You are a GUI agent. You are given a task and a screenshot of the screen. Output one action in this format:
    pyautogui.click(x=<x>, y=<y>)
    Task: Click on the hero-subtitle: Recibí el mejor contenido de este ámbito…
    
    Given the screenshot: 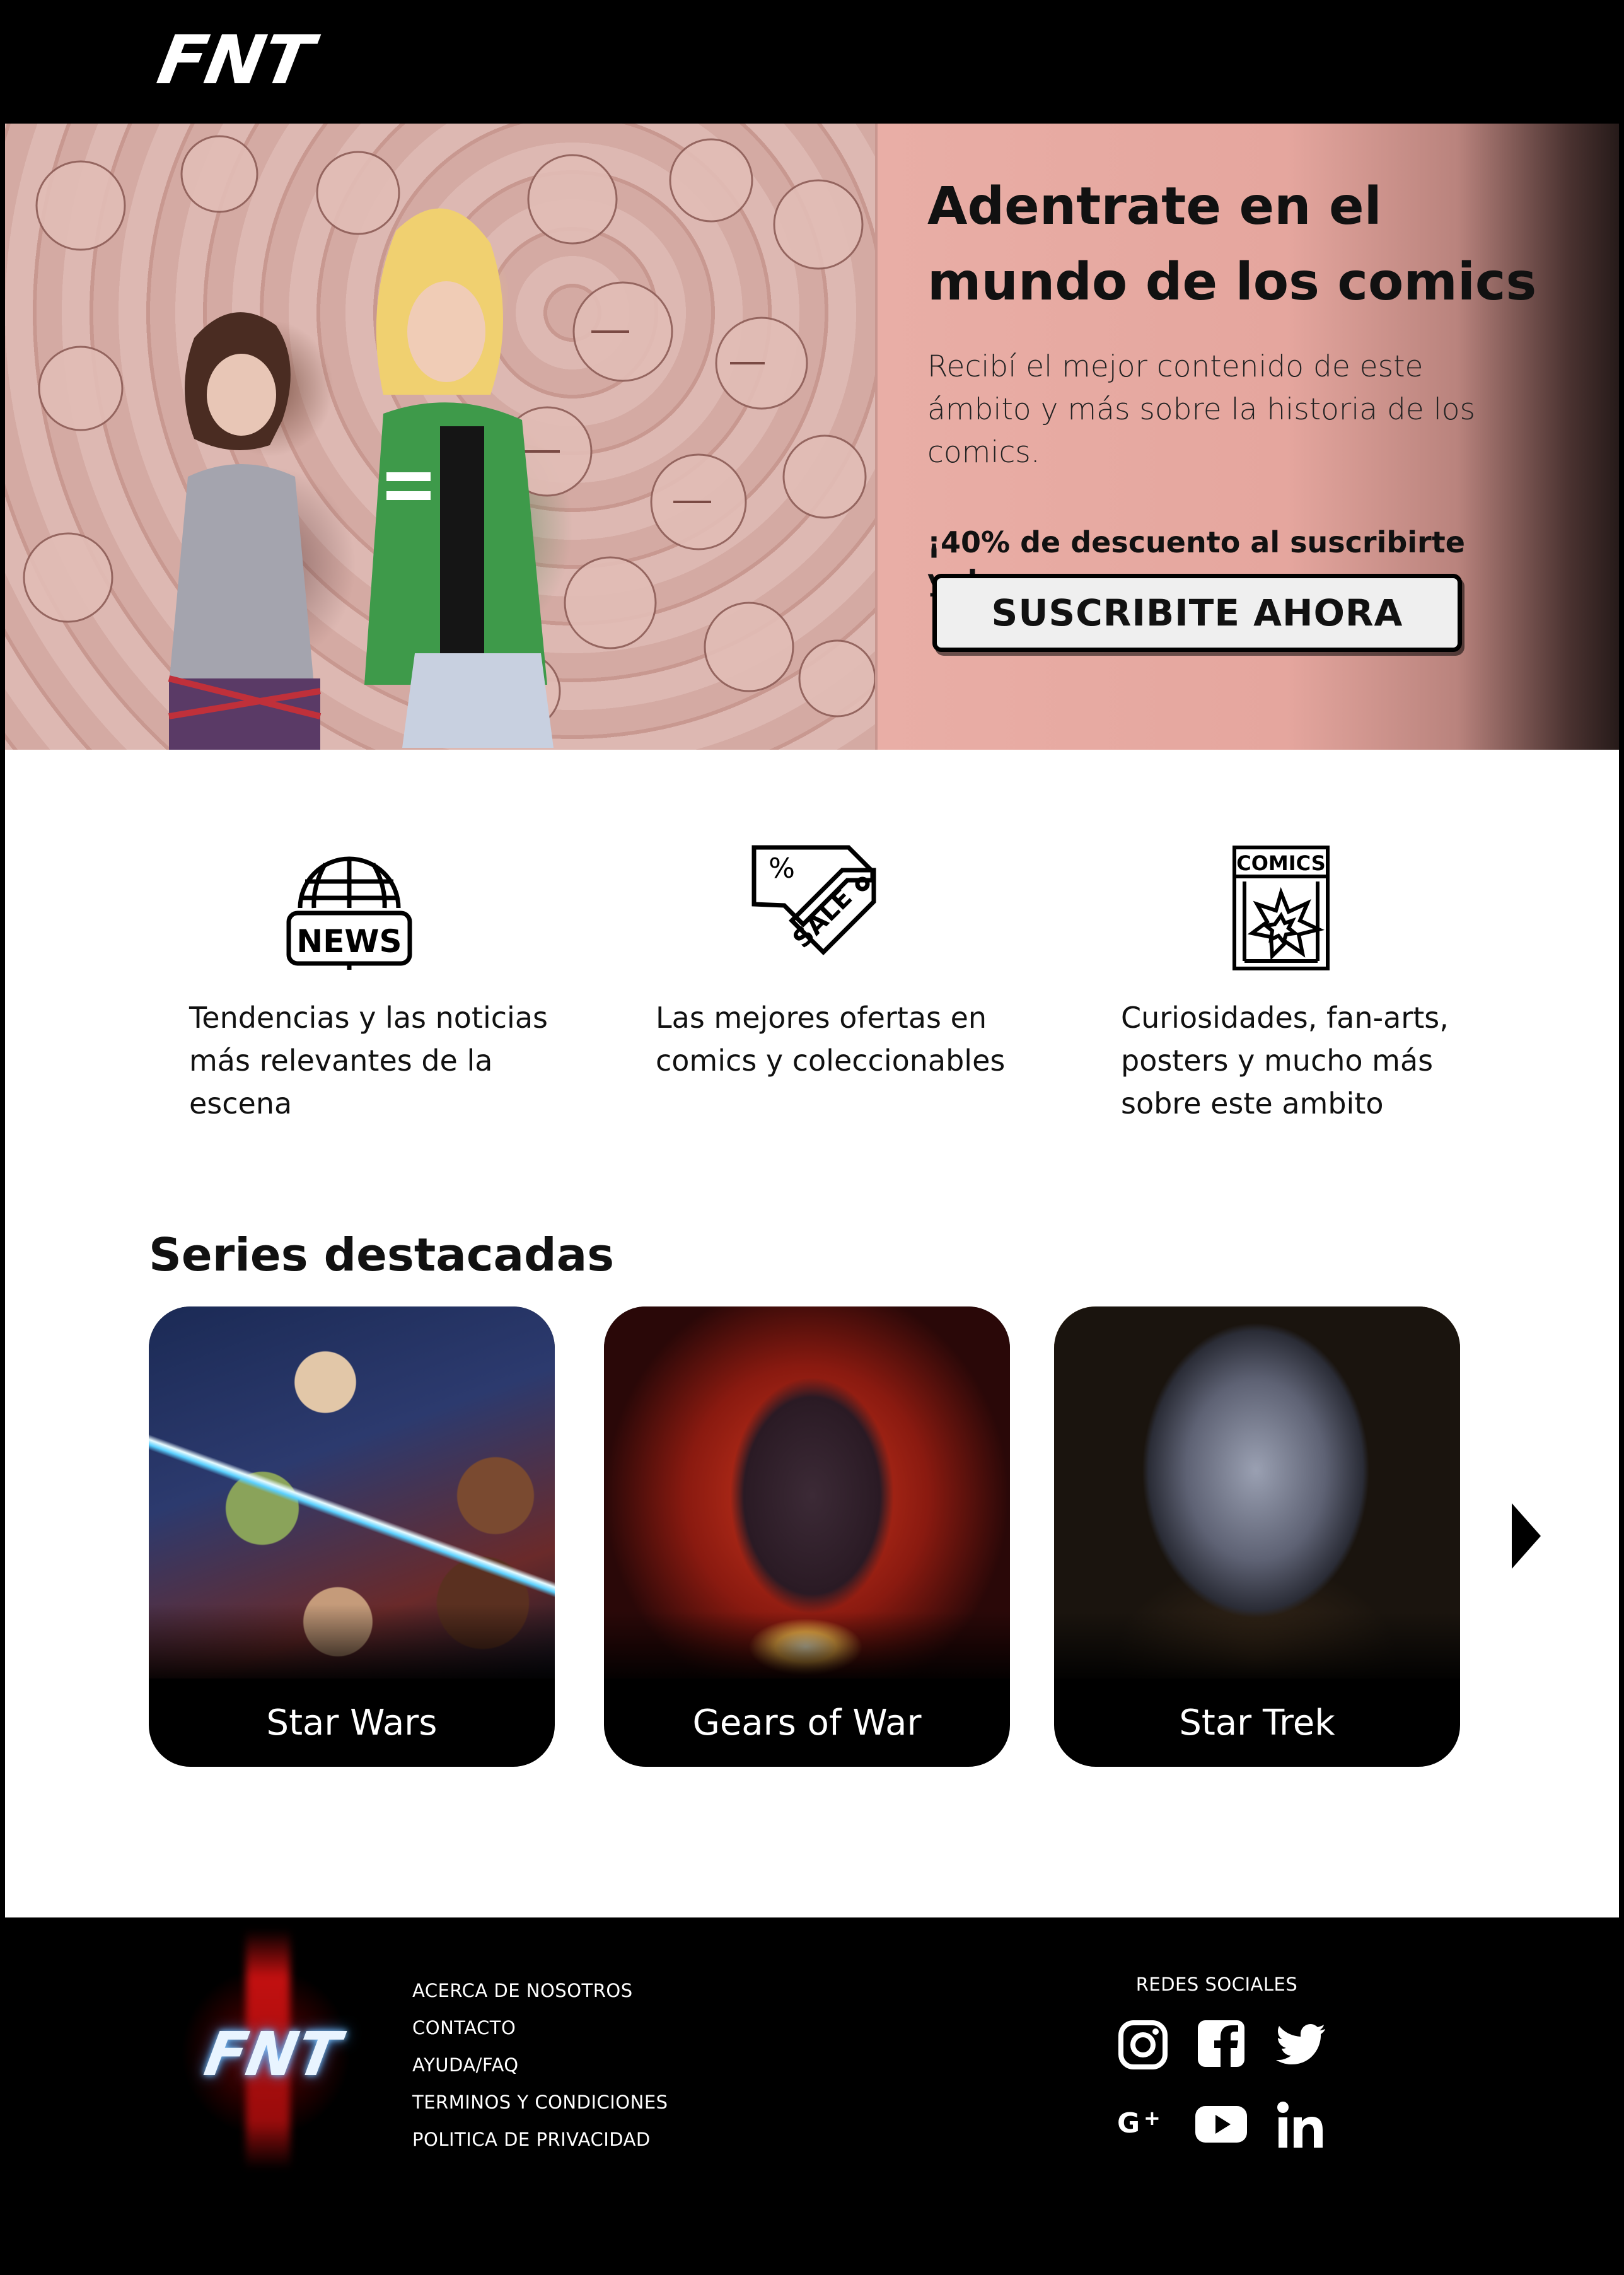 What is the action you would take?
    pyautogui.click(x=1201, y=409)
    